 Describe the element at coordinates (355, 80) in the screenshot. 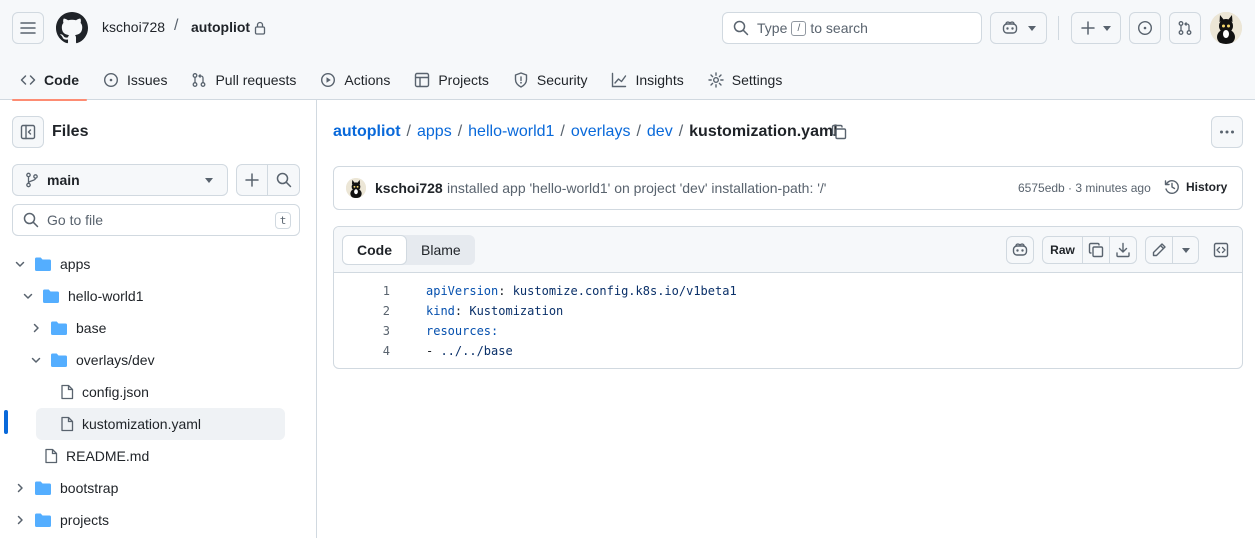

I see `tab-actions: Actions` at that location.